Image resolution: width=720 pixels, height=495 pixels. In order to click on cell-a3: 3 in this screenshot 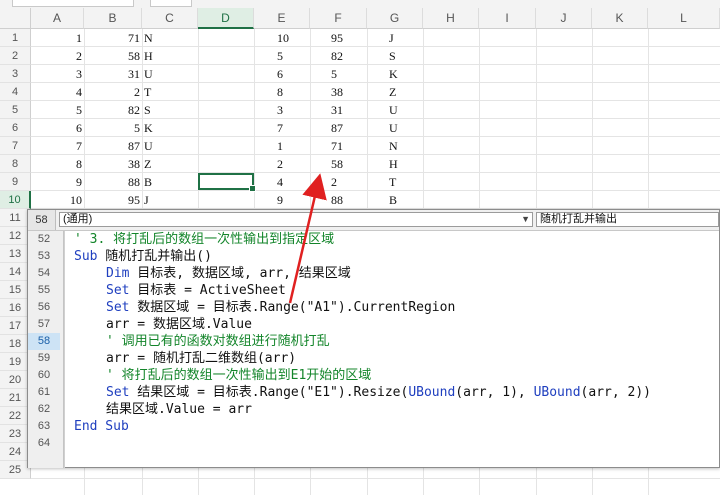, I will do `click(56, 74)`.